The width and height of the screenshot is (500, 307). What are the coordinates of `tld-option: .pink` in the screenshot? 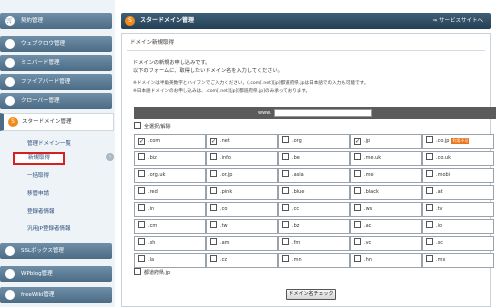 It's located at (242, 192).